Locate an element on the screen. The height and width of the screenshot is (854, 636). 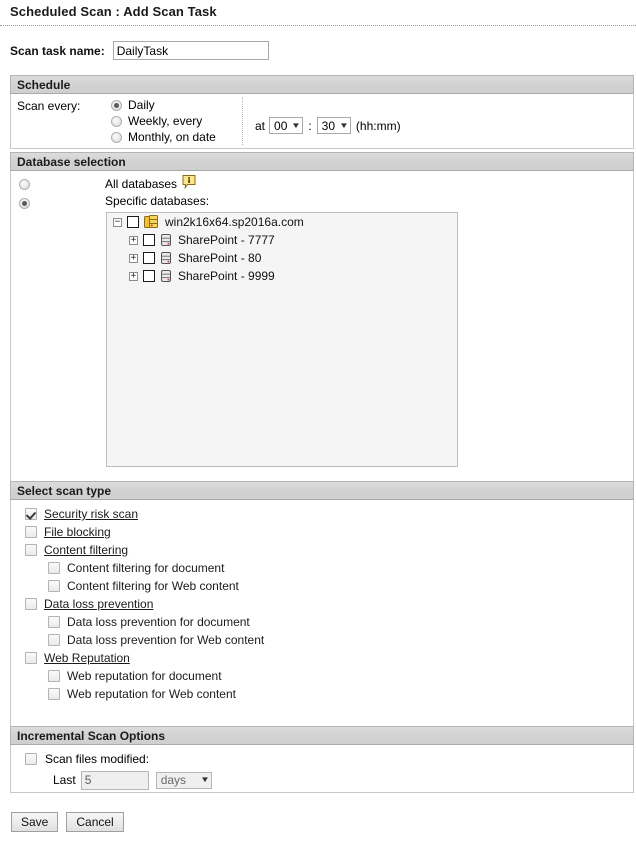
scan-type-item-content-filtering-document: Content filtering for document is located at coordinates (322, 568).